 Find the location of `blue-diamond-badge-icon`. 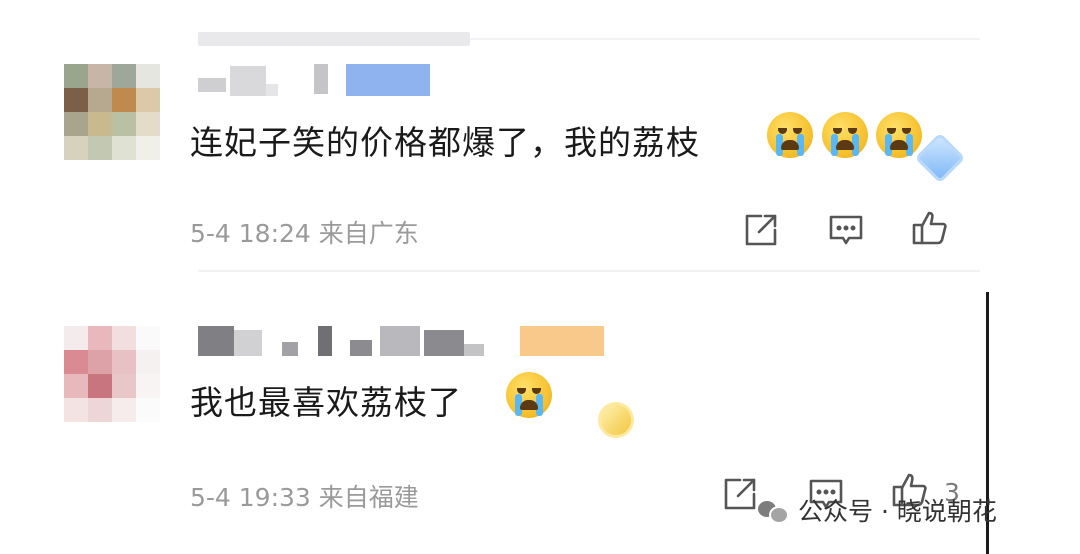

blue-diamond-badge-icon is located at coordinates (940, 158).